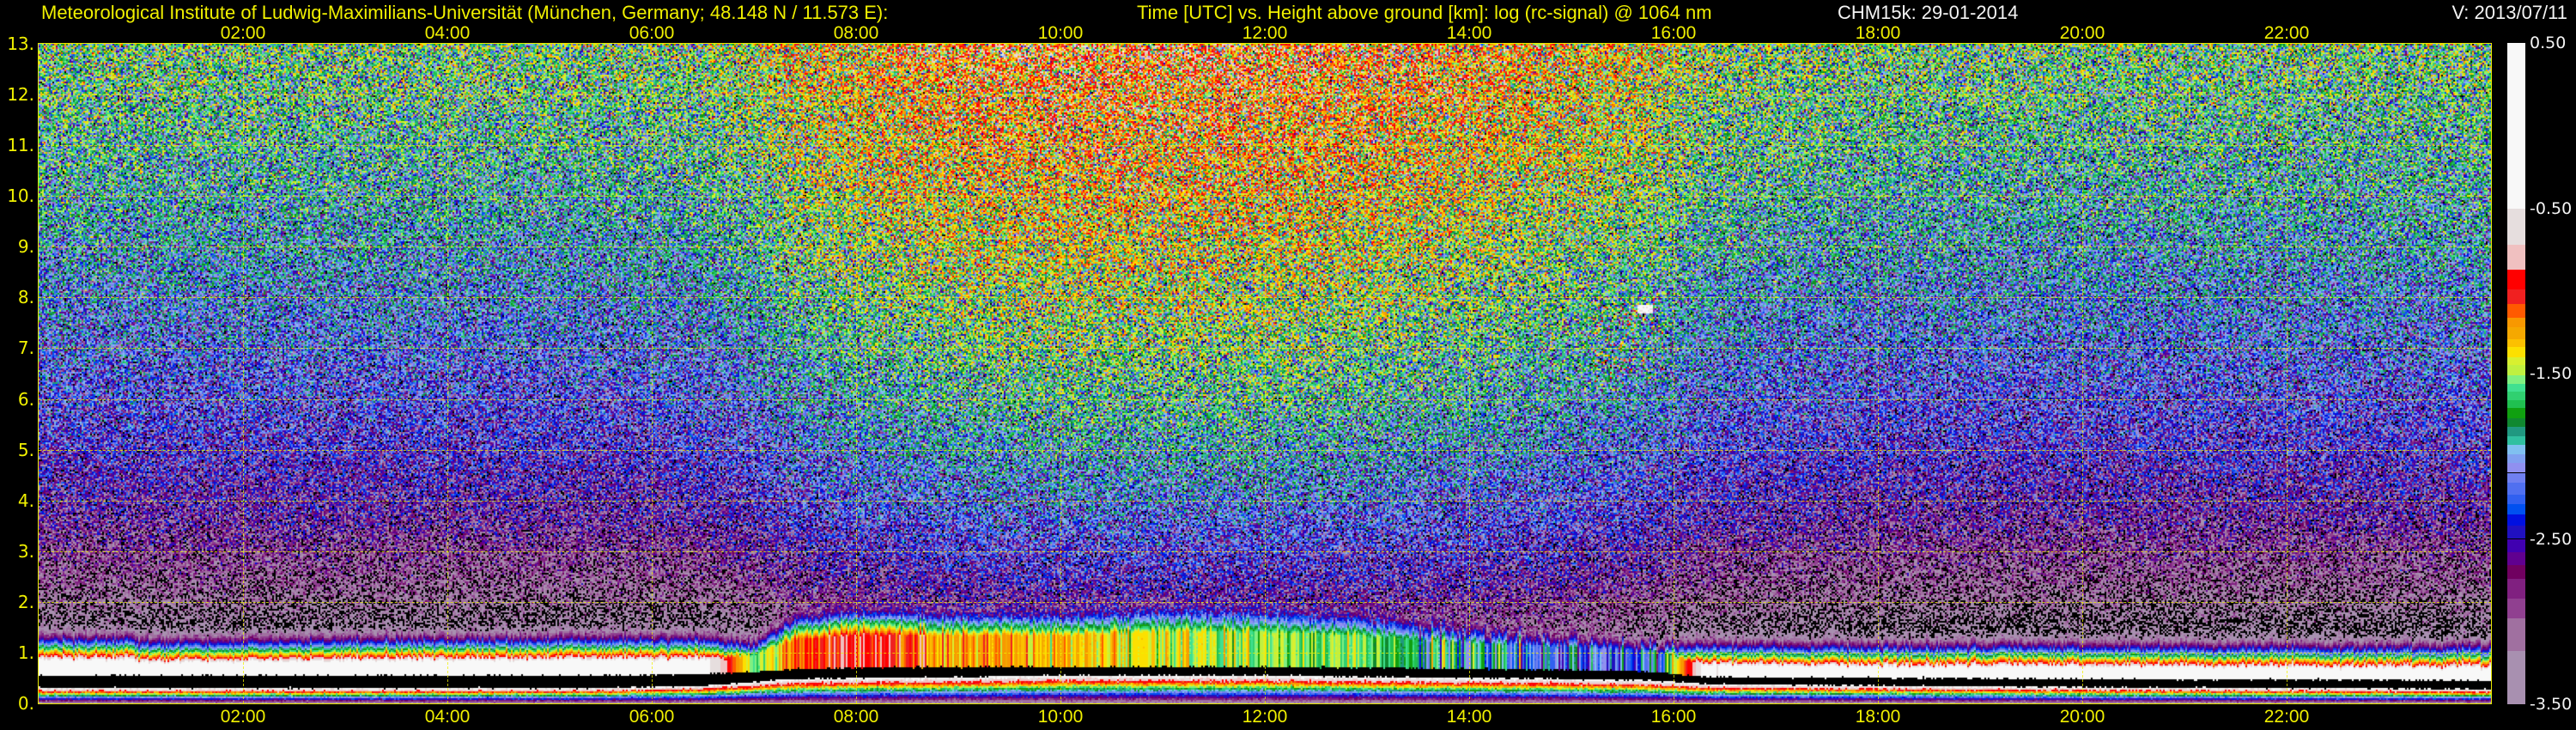 The image size is (2576, 730). What do you see at coordinates (1929, 12) in the screenshot?
I see `instrument-date: CHM15k: 29-01-2014` at bounding box center [1929, 12].